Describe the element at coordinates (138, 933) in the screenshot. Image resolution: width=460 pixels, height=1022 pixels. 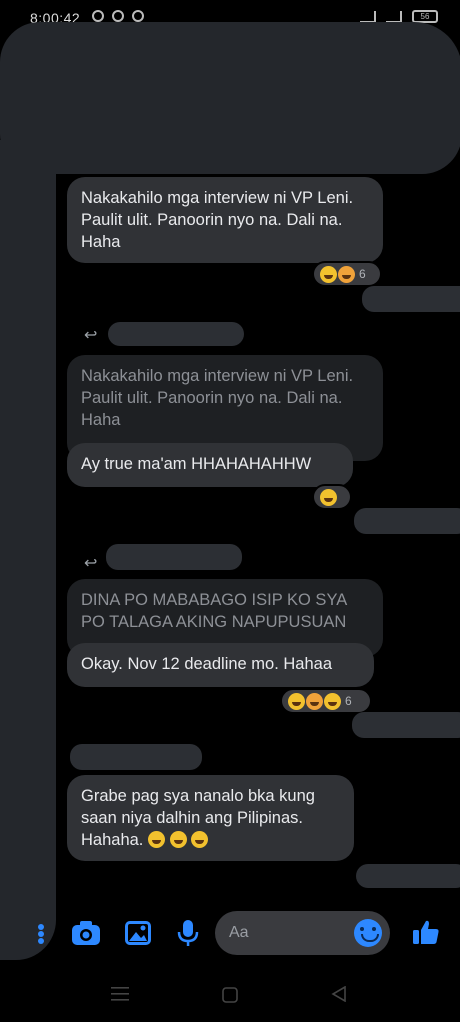
I see `gallery-icon` at that location.